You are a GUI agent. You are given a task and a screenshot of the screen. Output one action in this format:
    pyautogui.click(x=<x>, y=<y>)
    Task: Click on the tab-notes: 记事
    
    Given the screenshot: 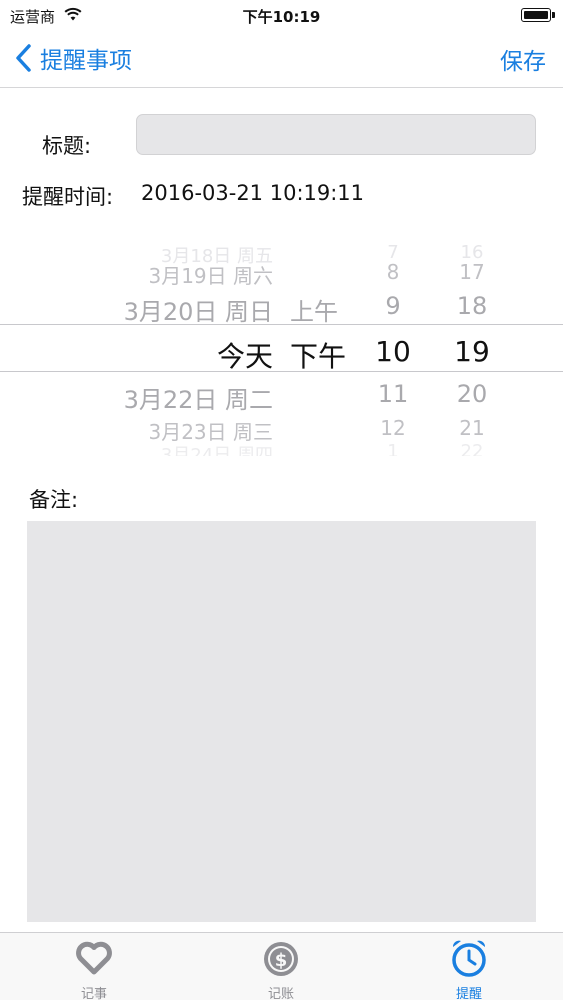 What is the action you would take?
    pyautogui.click(x=94, y=967)
    